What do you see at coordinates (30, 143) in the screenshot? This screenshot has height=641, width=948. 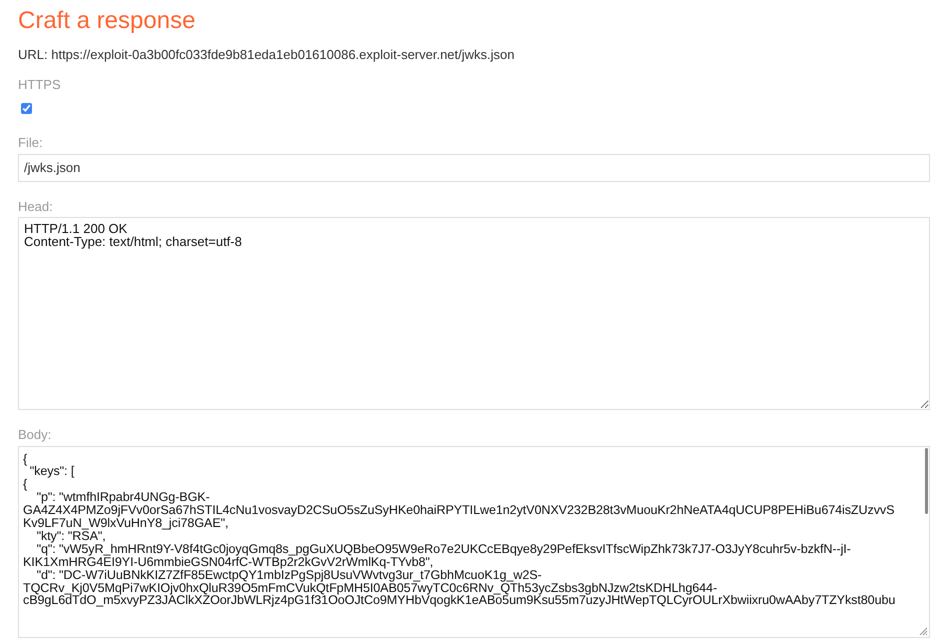 I see `file-label: File:` at bounding box center [30, 143].